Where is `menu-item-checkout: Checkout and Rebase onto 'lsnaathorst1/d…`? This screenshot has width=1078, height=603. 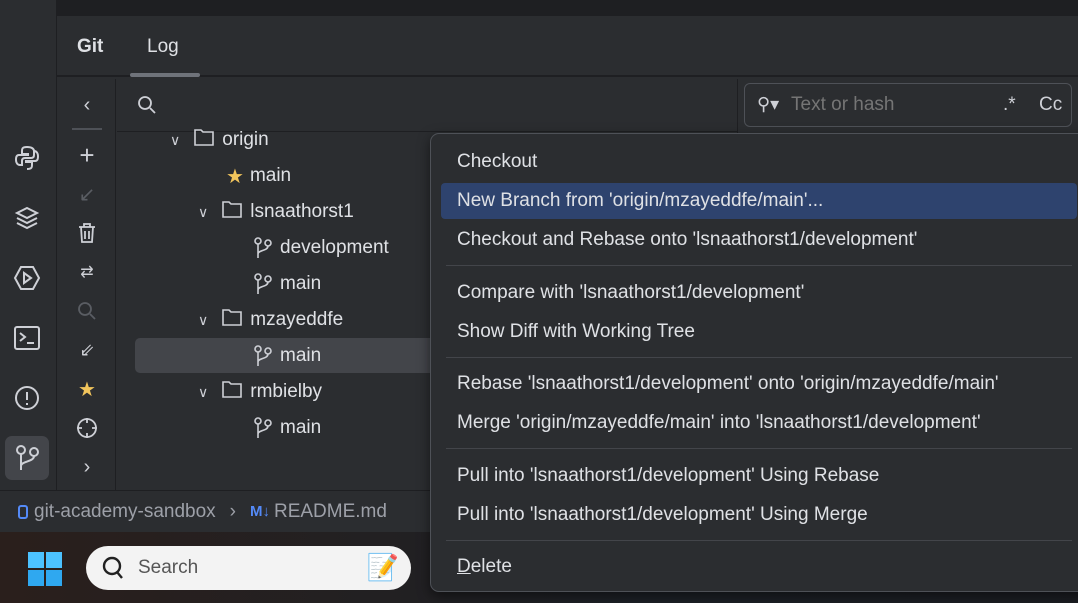 menu-item-checkout: Checkout and Rebase onto 'lsnaathorst1/d… is located at coordinates (759, 240).